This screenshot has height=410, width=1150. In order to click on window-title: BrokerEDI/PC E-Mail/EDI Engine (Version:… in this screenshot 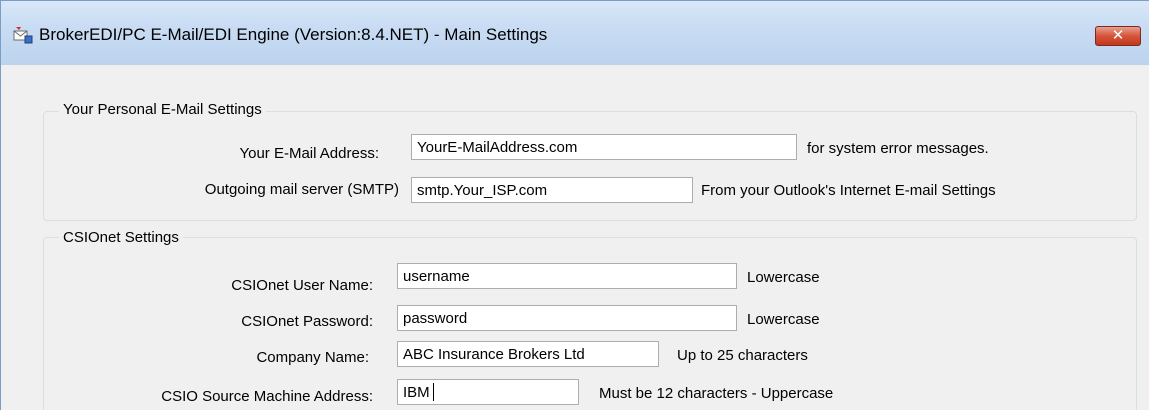, I will do `click(293, 34)`.